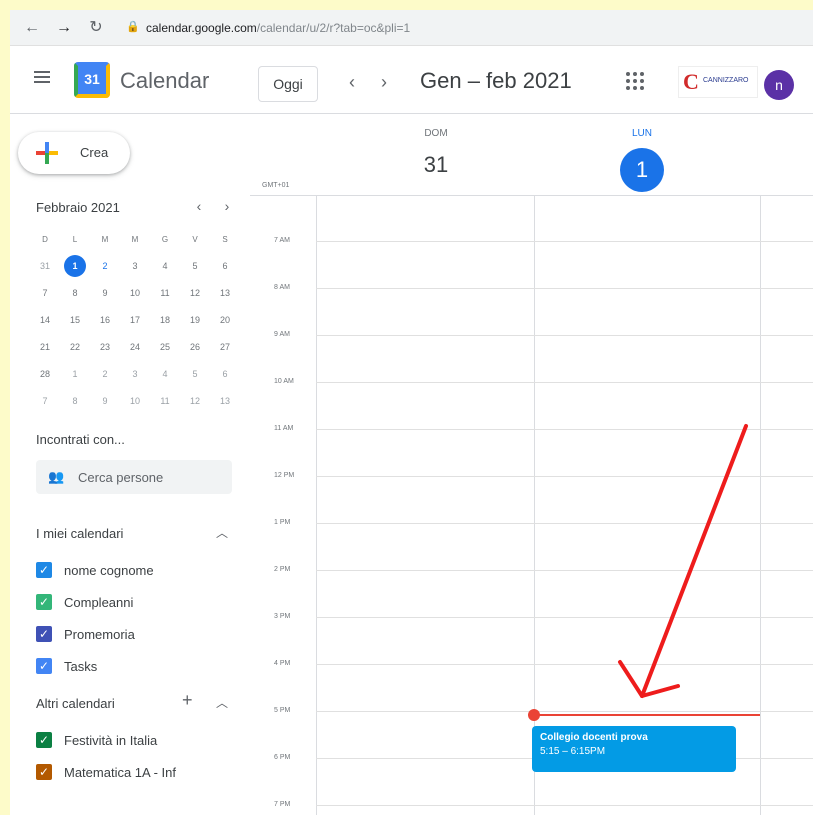 The image size is (813, 815). Describe the element at coordinates (106, 772) in the screenshot. I see `calendar-item: ✓ Matematica 1A - Inf` at that location.